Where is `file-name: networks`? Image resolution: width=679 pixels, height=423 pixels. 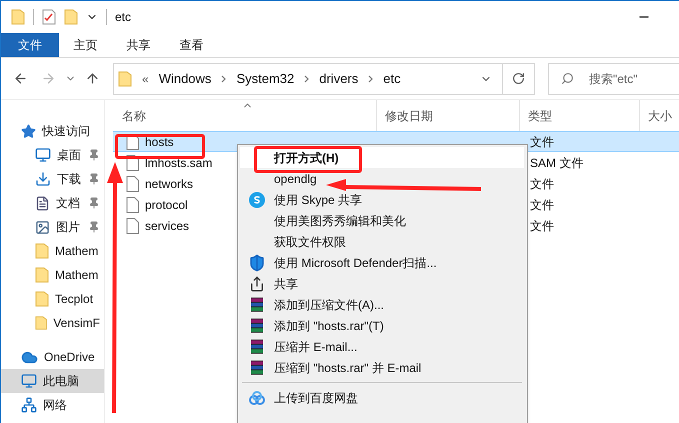
file-name: networks is located at coordinates (169, 184).